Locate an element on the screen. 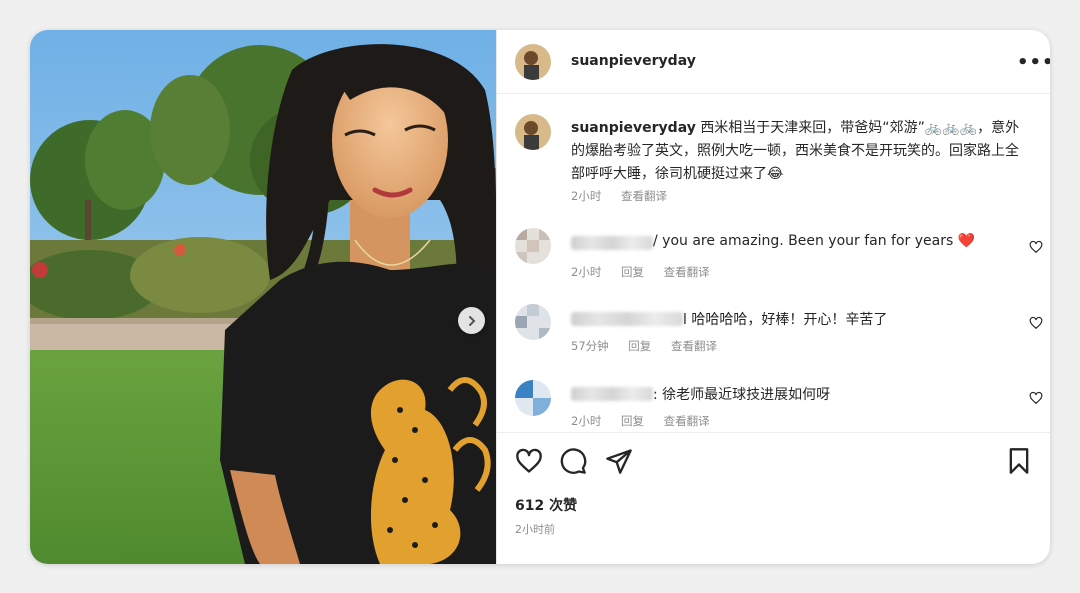 This screenshot has height=593, width=1080. caption-time: 2小时 is located at coordinates (586, 196).